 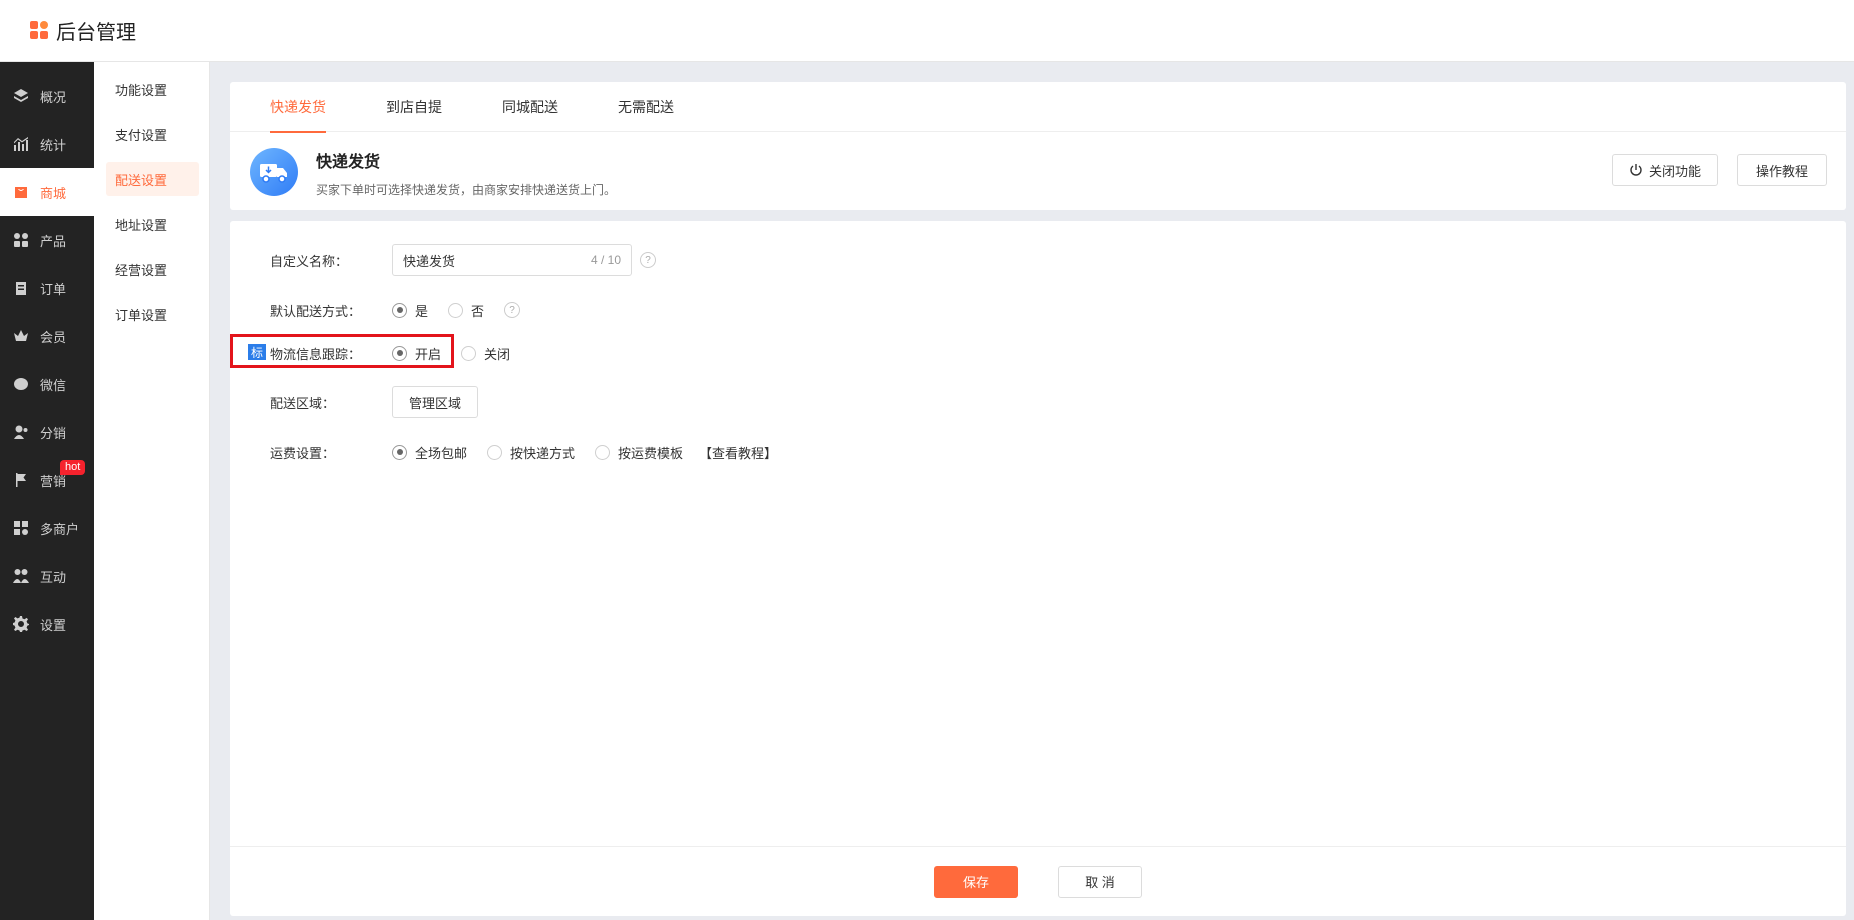 I want to click on secondary-sidebar: 功能设置 支付设置 配送设置 地址设置 经营设置 订单设置, so click(x=152, y=491).